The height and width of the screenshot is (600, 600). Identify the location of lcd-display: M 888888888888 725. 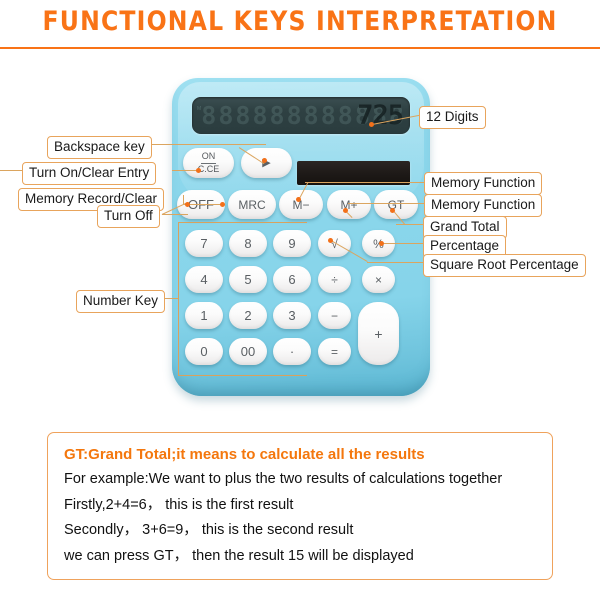
(301, 115).